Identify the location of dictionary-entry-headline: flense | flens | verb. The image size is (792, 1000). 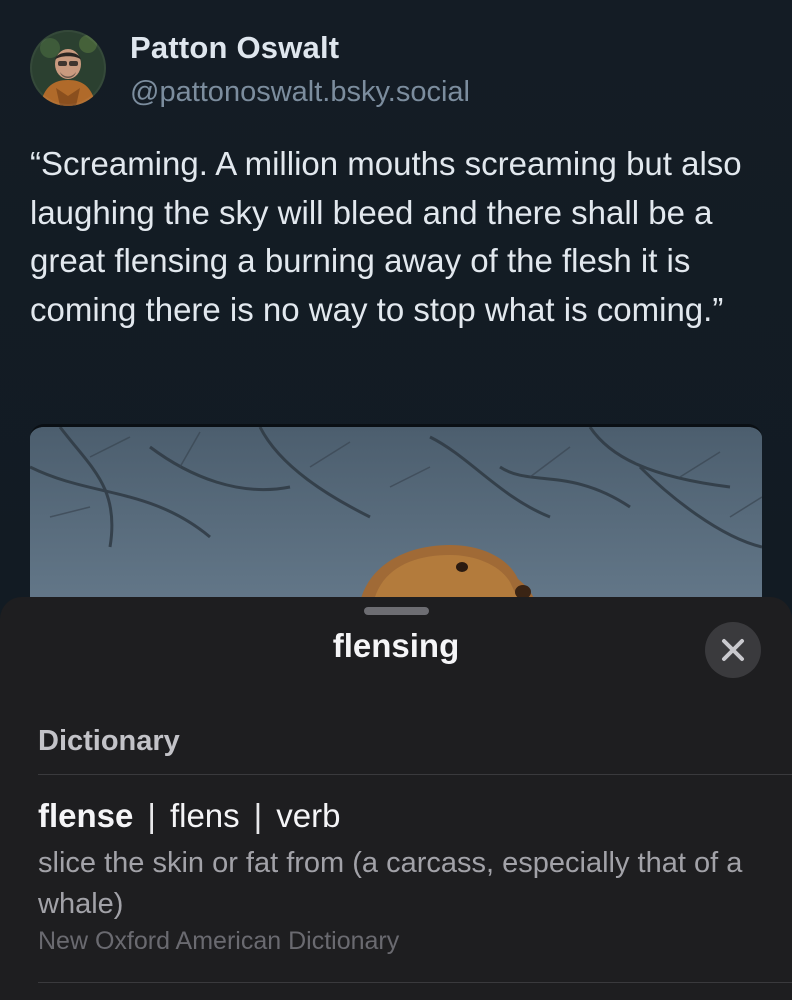
(189, 816).